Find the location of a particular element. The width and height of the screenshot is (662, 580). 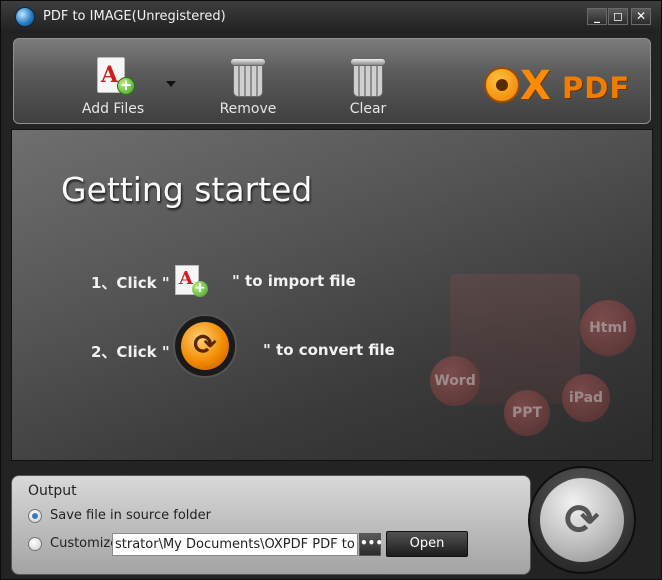

add-files-button: A + Add Files is located at coordinates (113, 82).